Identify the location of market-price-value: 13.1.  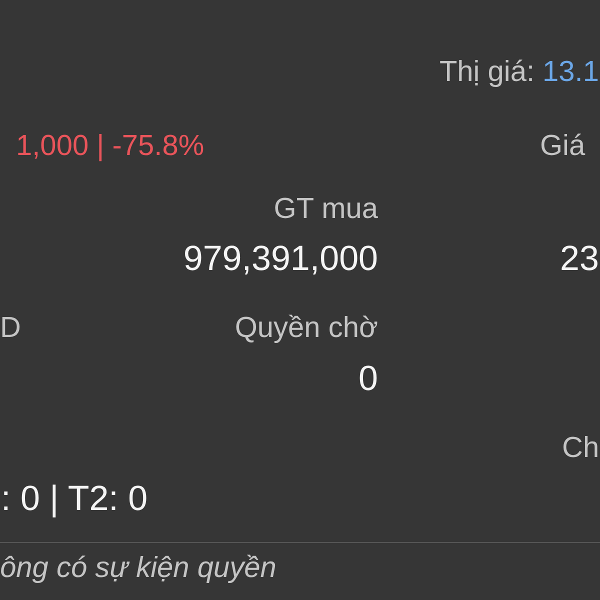
(570, 72).